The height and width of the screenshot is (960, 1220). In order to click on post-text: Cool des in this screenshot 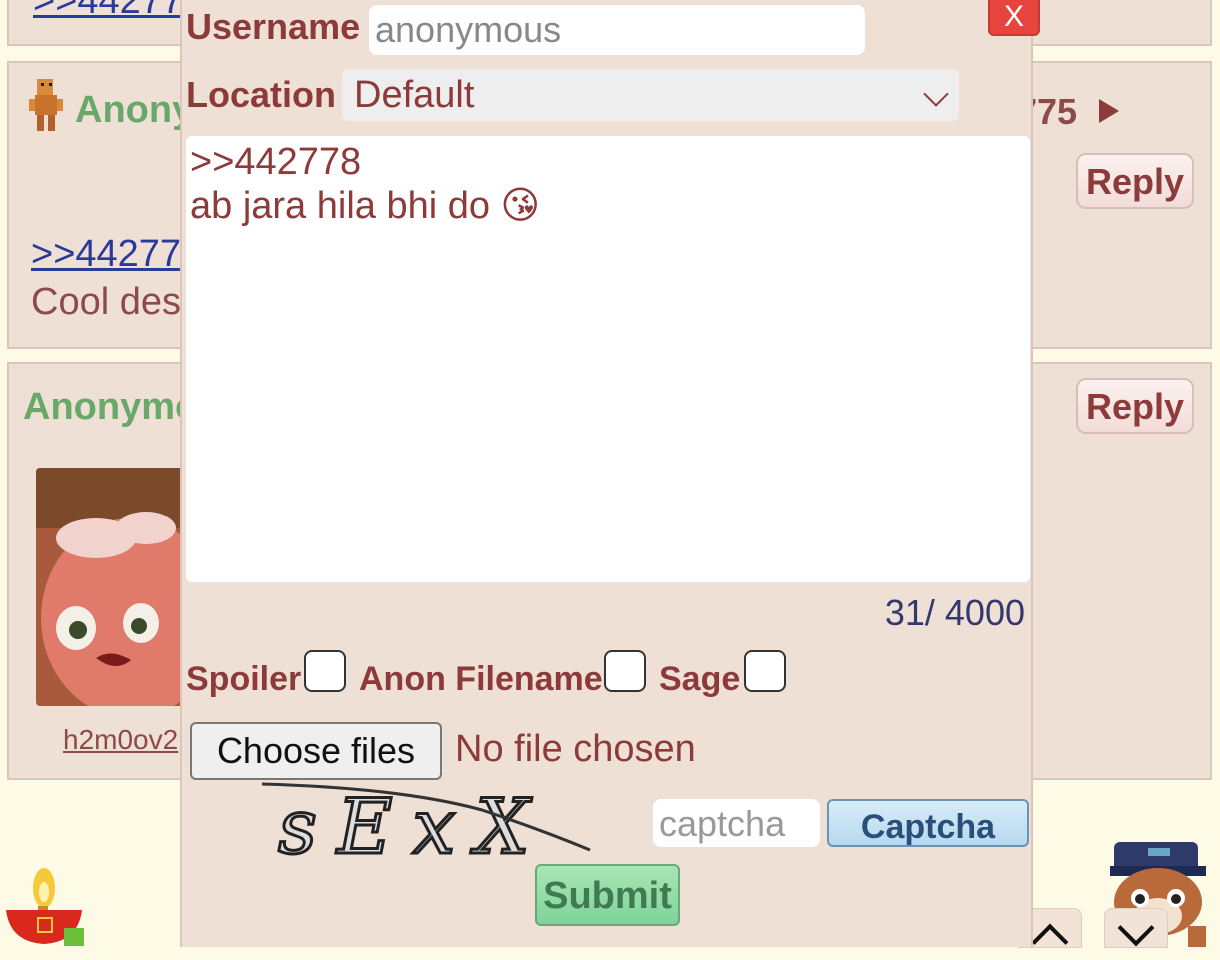, I will do `click(106, 302)`.